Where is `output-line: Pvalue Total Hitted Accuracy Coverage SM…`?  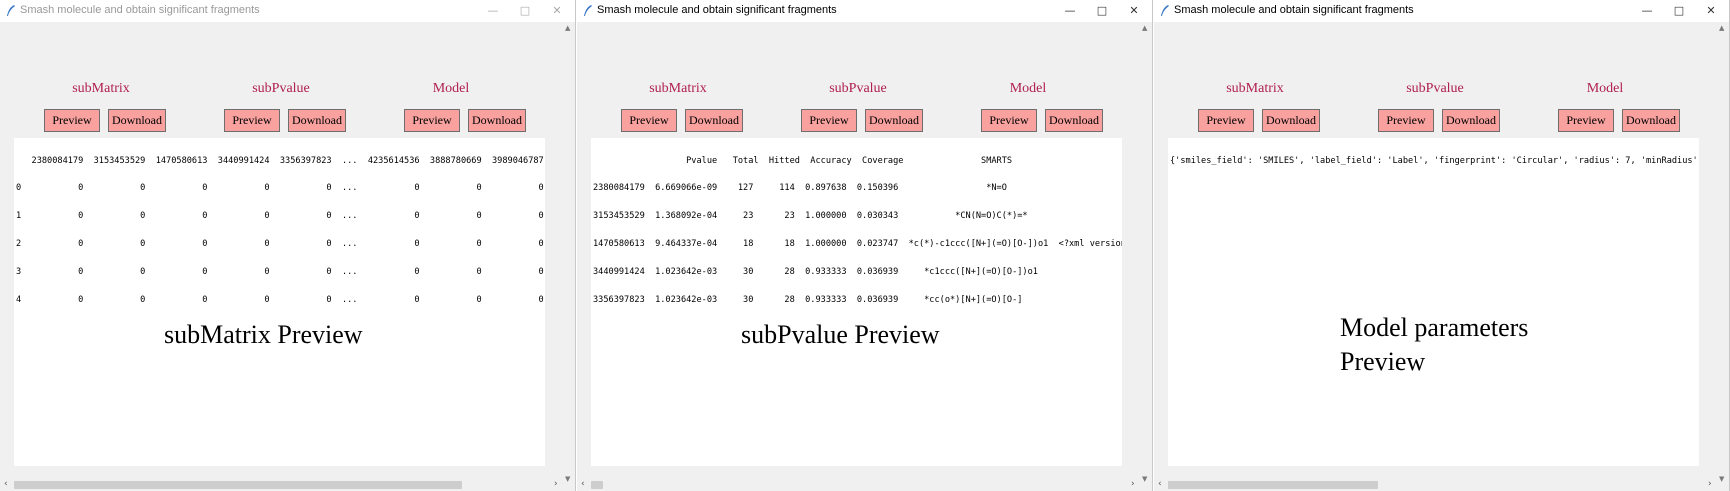
output-line: Pvalue Total Hitted Accuracy Coverage SM… is located at coordinates (803, 160).